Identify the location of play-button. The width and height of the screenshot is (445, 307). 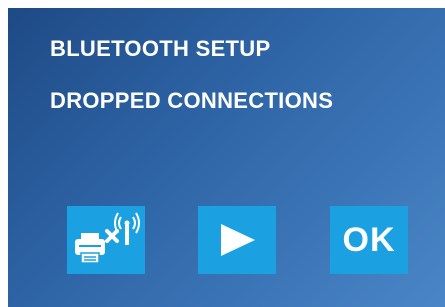
(237, 240).